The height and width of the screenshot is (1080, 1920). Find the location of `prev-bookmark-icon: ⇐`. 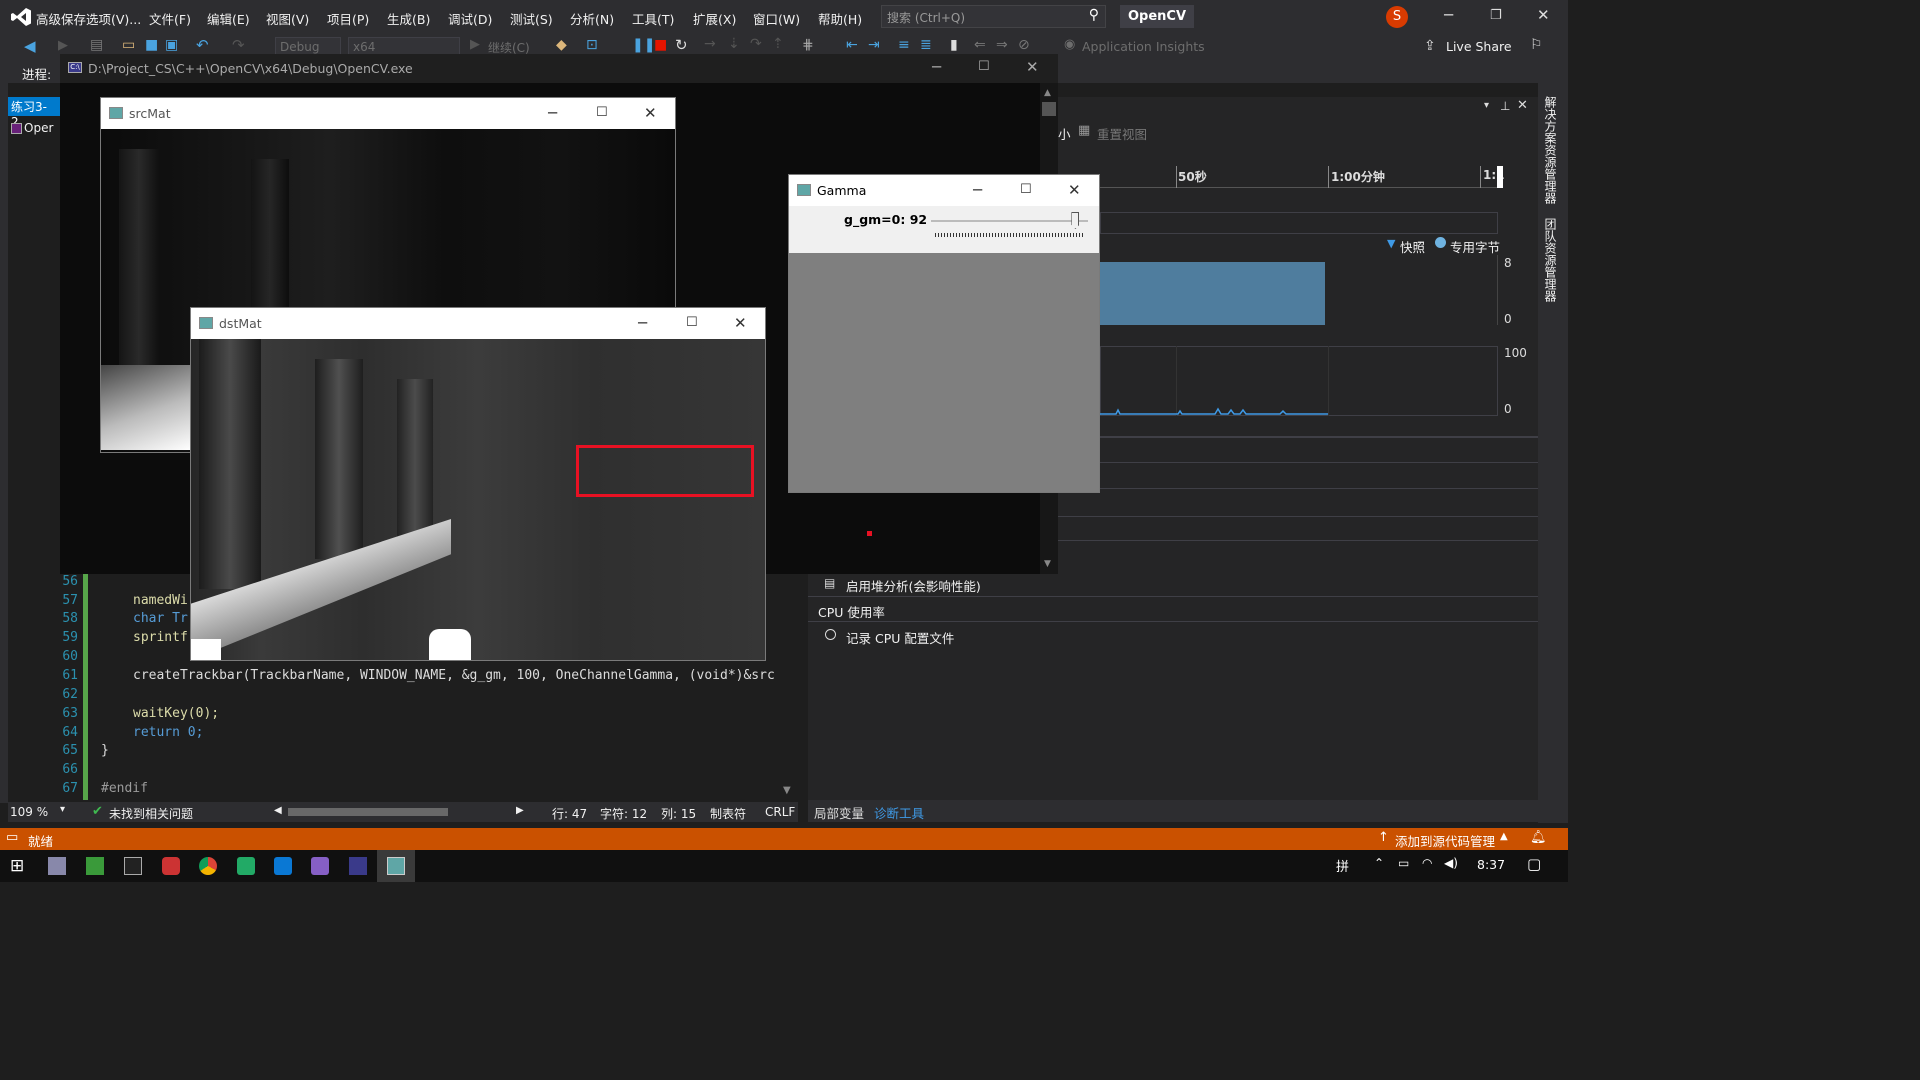

prev-bookmark-icon: ⇐ is located at coordinates (980, 45).